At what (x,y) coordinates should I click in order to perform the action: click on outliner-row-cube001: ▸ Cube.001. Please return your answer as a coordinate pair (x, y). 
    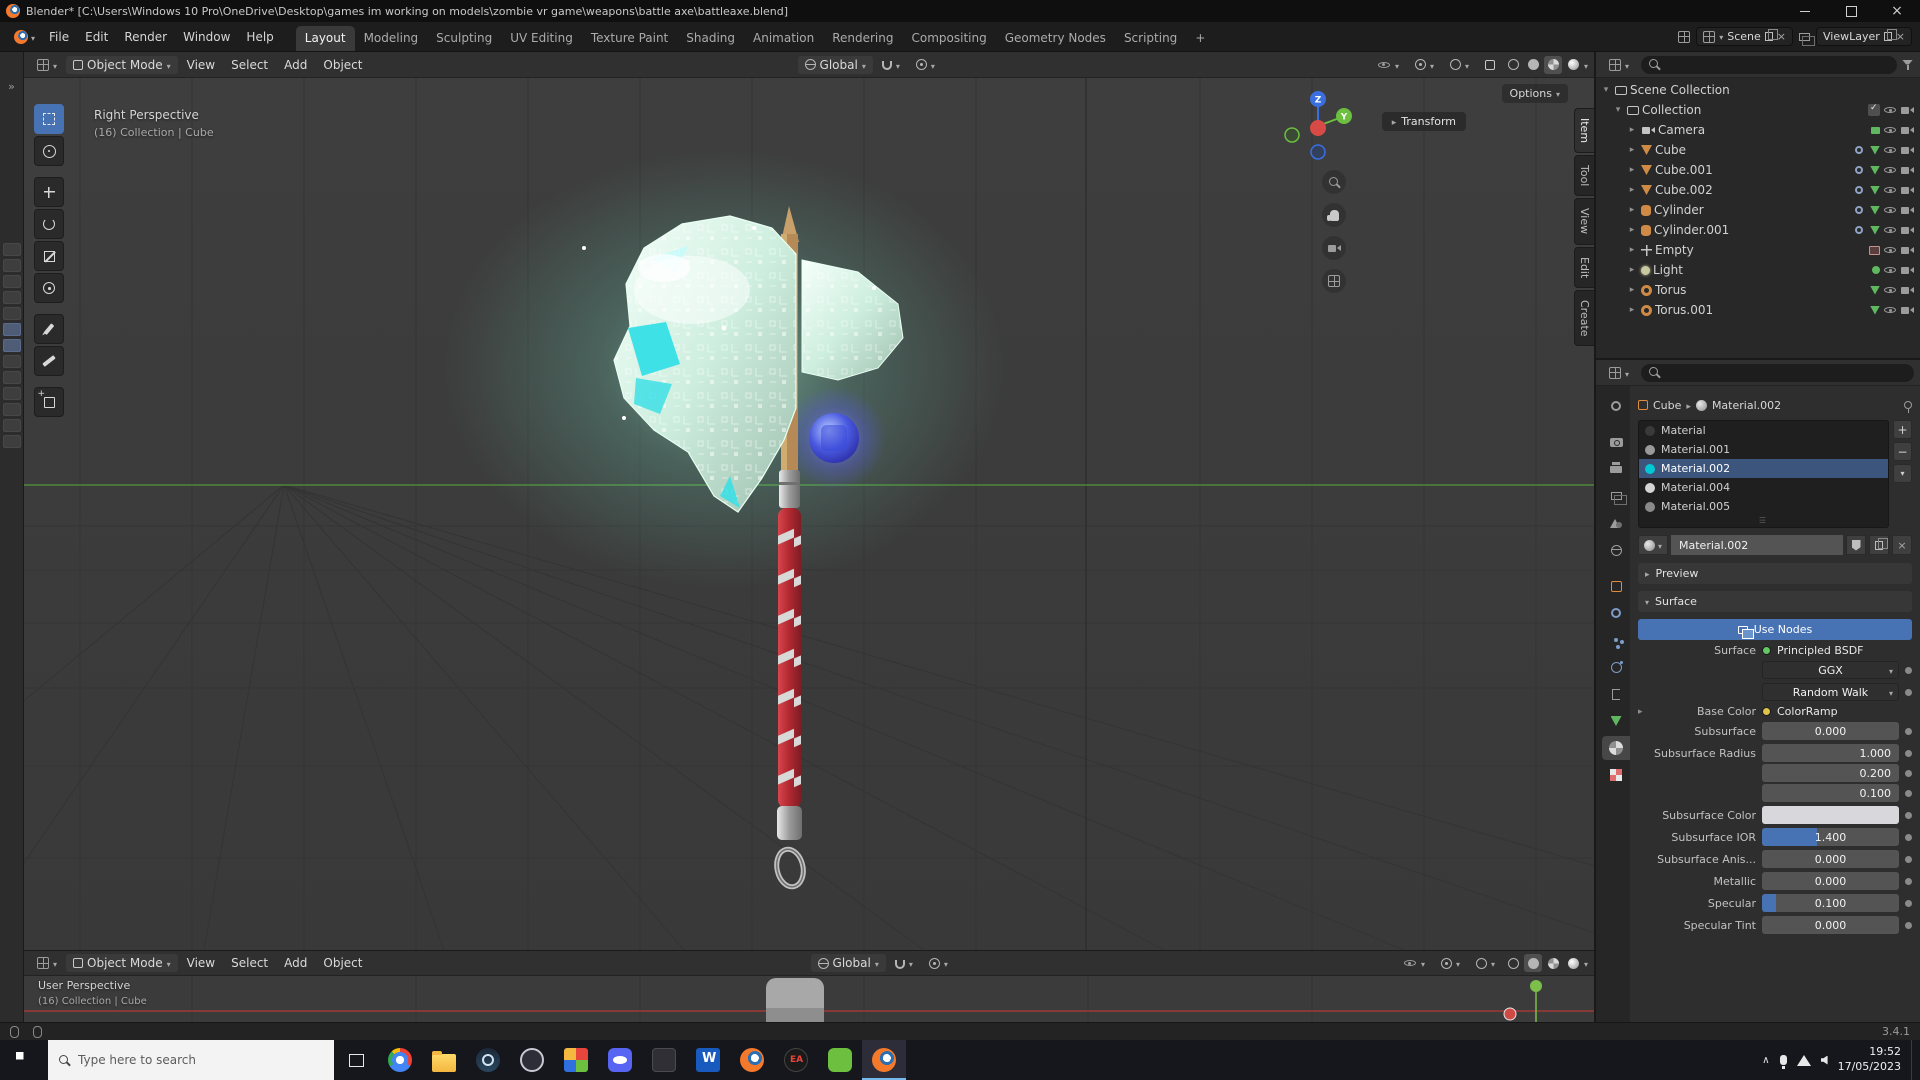
    Looking at the image, I should click on (1758, 170).